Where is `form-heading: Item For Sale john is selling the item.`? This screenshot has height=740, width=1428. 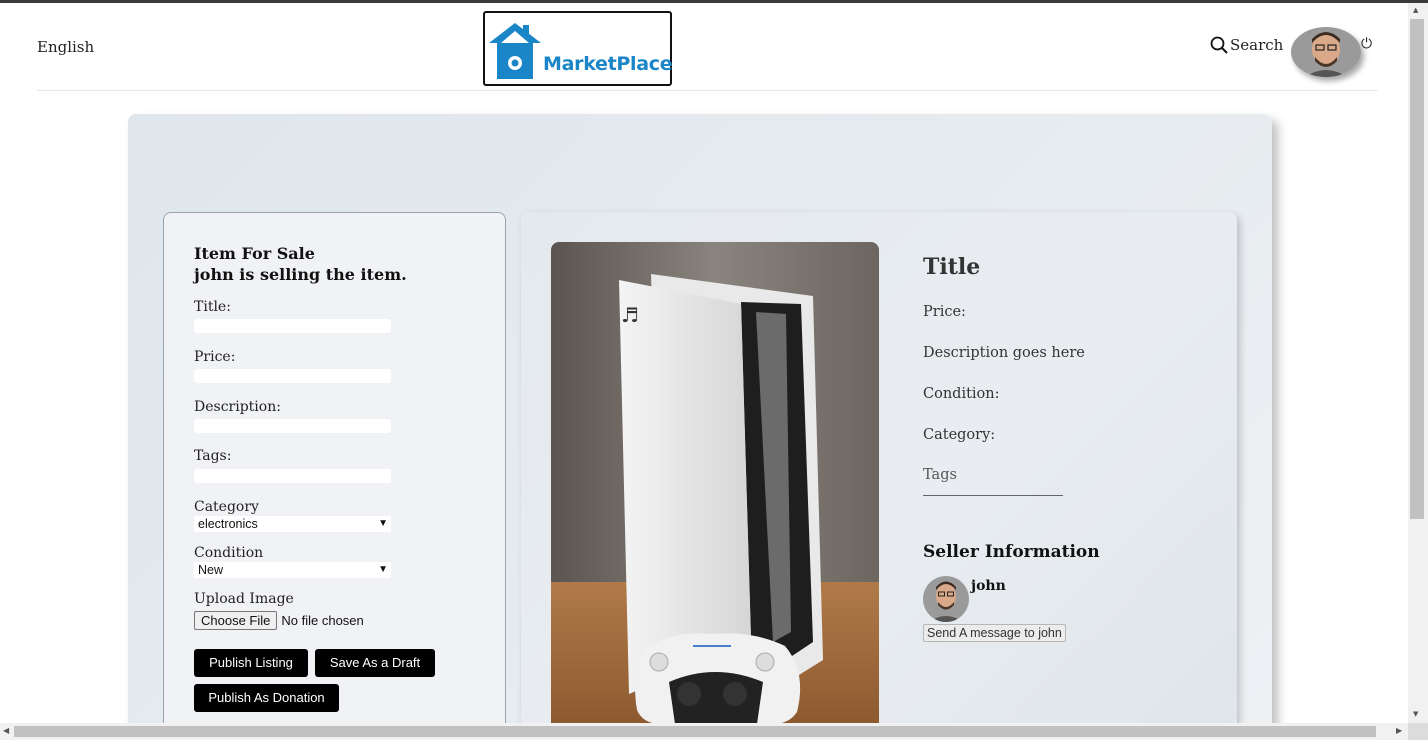 form-heading: Item For Sale john is selling the item. is located at coordinates (300, 264).